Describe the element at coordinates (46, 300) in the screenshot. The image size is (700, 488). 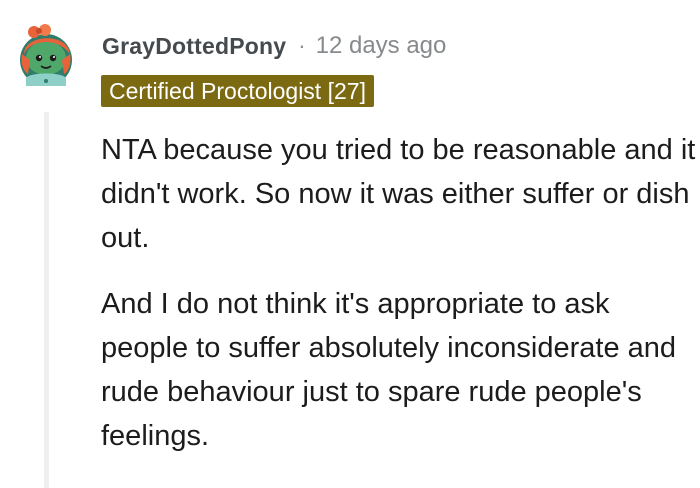
I see `thread-collapse-line` at that location.